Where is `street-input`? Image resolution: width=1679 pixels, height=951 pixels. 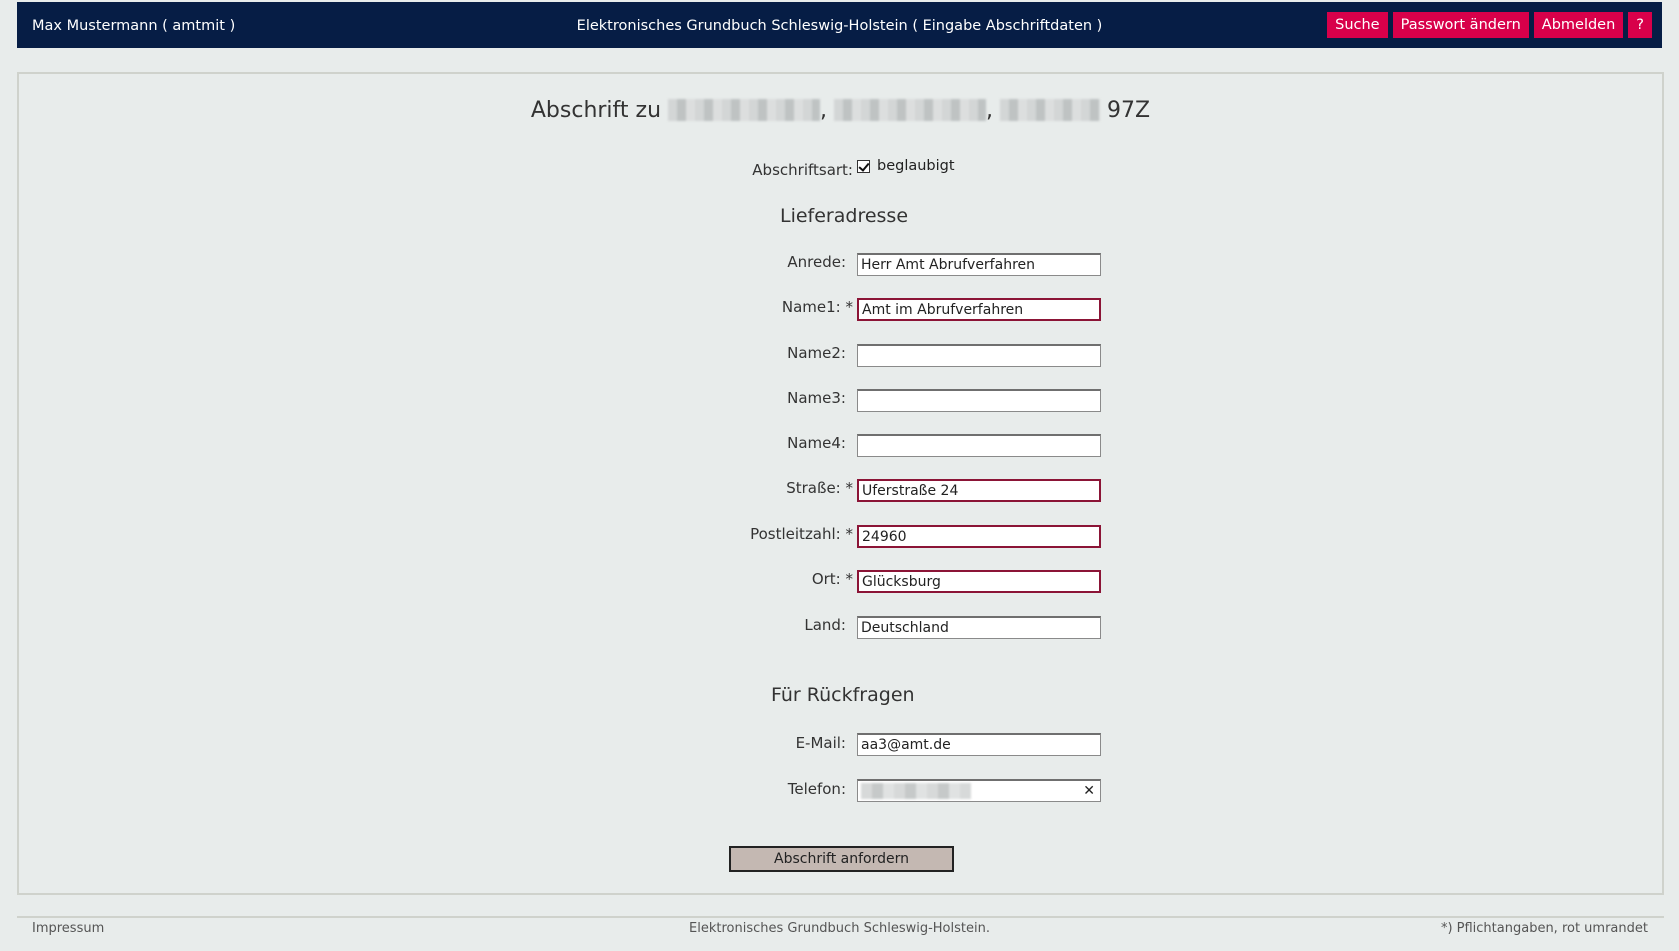 street-input is located at coordinates (979, 490).